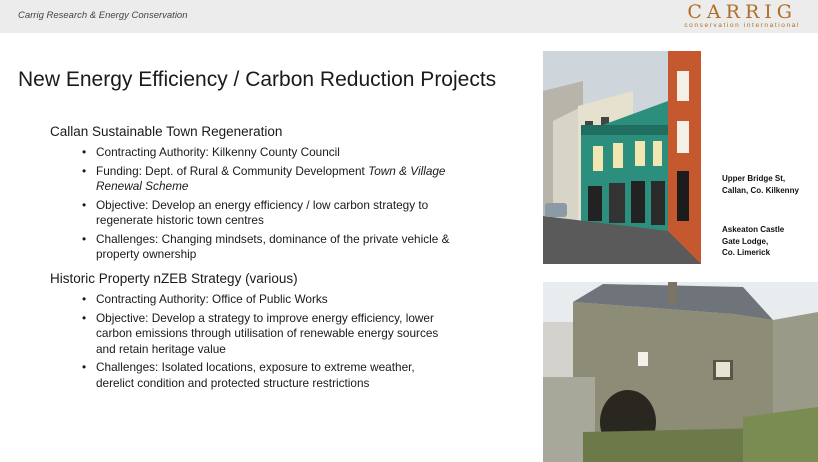 The image size is (818, 462). Describe the element at coordinates (742, 25) in the screenshot. I see `logo-tagline: conservation international` at that location.